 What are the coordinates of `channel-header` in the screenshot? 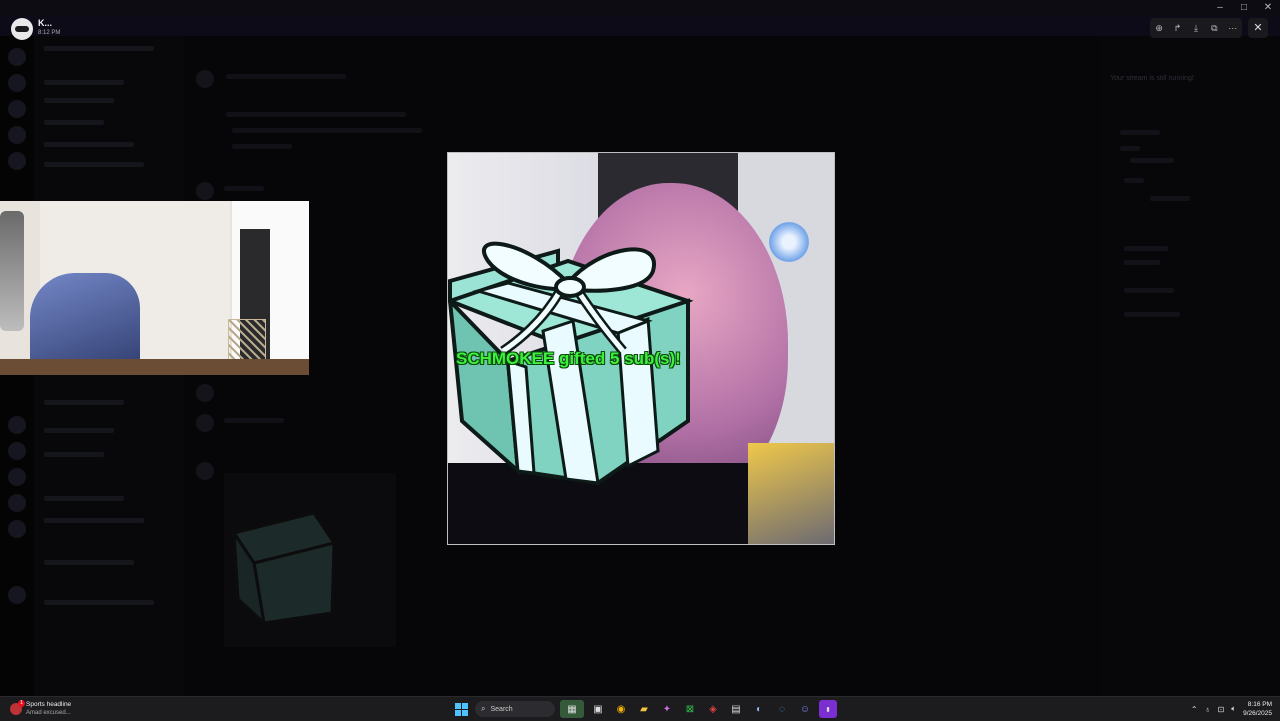 It's located at (99, 48).